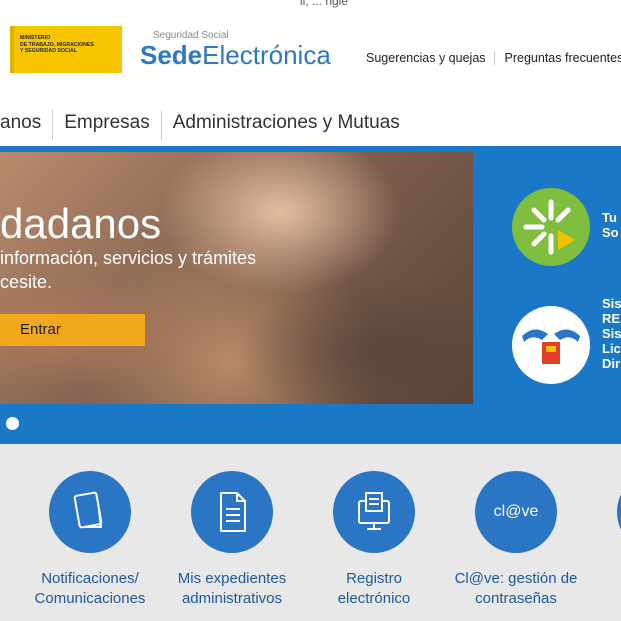 The width and height of the screenshot is (621, 621). Describe the element at coordinates (611, 333) in the screenshot. I see `side-b-text: Sis RE Sis Lic Dir` at that location.